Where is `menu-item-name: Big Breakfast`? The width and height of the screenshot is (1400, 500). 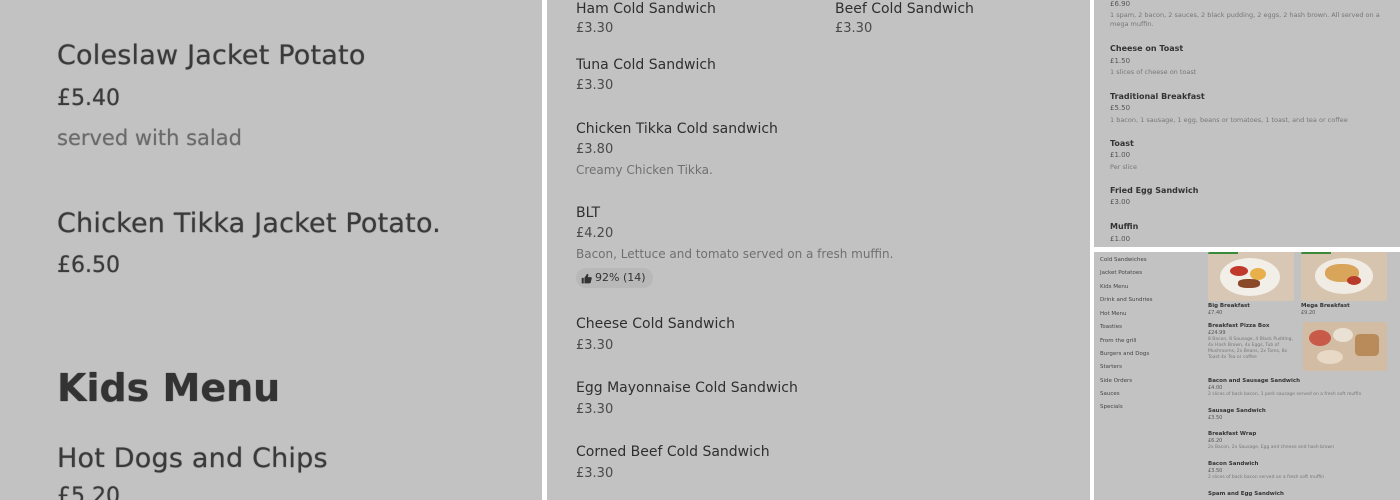
menu-item-name: Big Breakfast is located at coordinates (1229, 306).